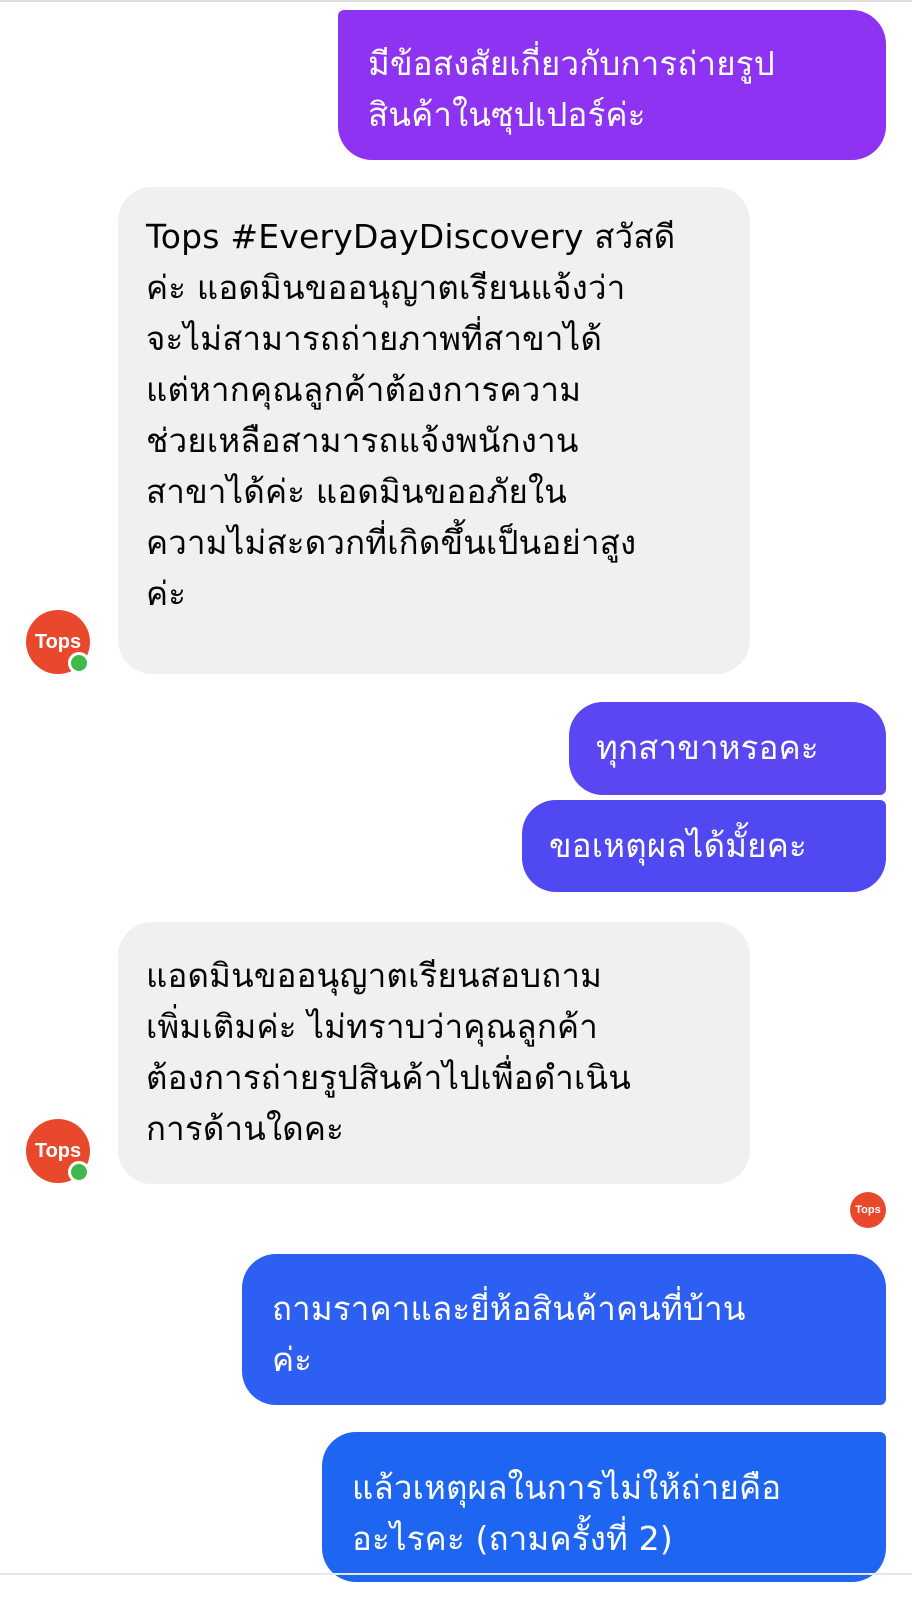 Image resolution: width=912 pixels, height=1600 pixels. What do you see at coordinates (564, 1329) in the screenshot?
I see `message-bubble-outgoing: ถามราคาและยี่ห้อสินค้าคนที่บ้าน ค่ะ` at bounding box center [564, 1329].